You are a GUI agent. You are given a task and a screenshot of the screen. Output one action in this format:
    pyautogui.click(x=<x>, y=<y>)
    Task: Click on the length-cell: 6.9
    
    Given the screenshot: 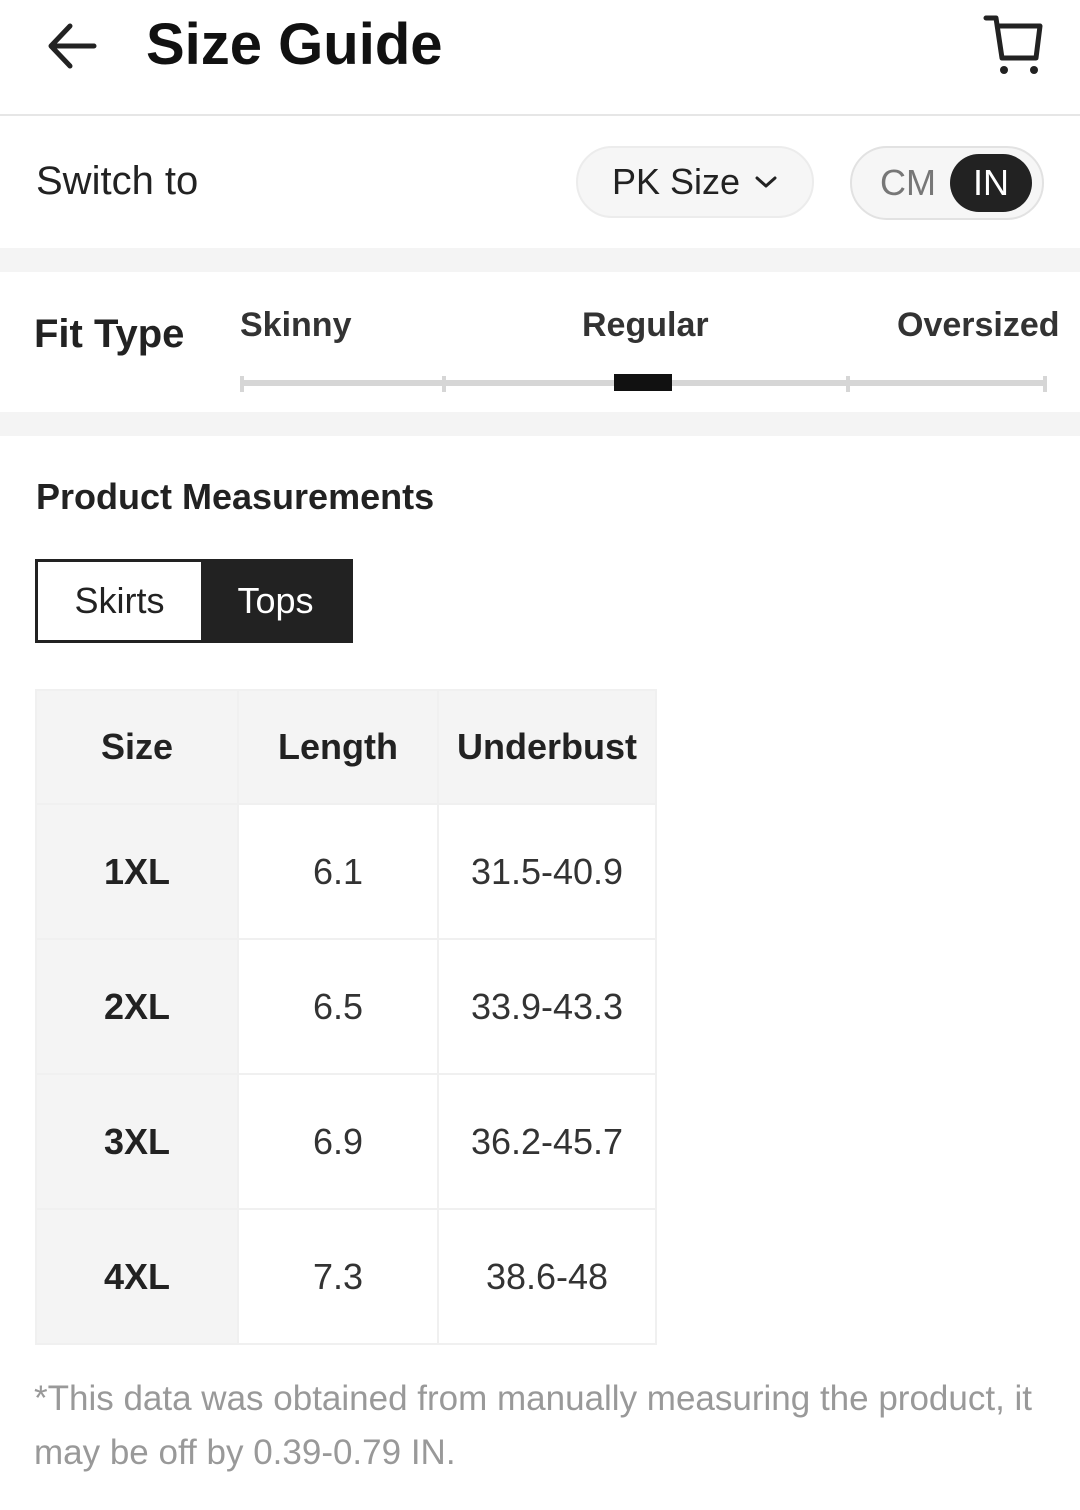 What is the action you would take?
    pyautogui.click(x=338, y=1141)
    